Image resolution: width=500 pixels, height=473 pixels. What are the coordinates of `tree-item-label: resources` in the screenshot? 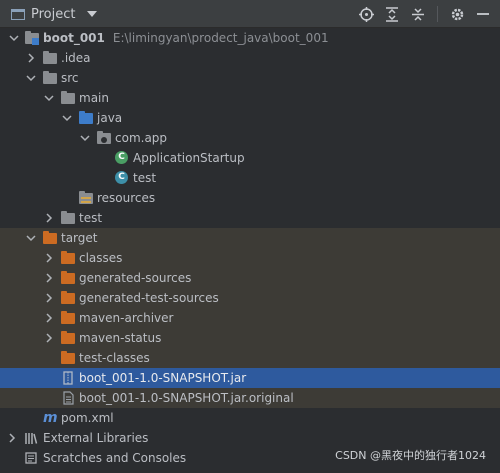 It's located at (126, 198).